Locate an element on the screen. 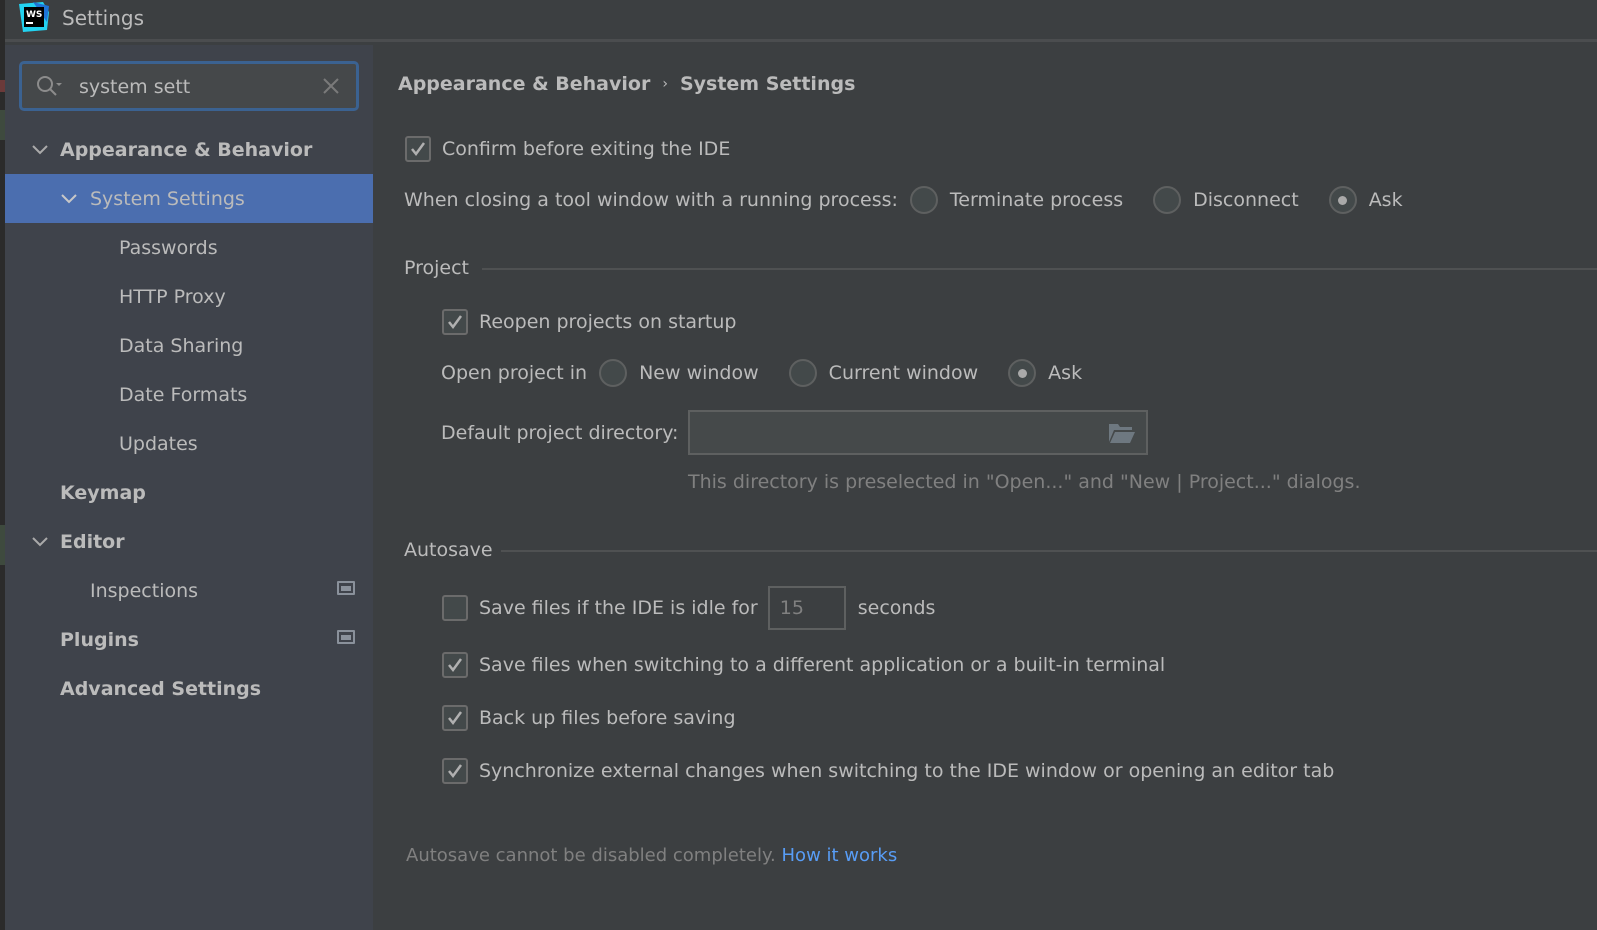 The width and height of the screenshot is (1597, 930). sidebar-item-updates: Updates is located at coordinates (189, 443).